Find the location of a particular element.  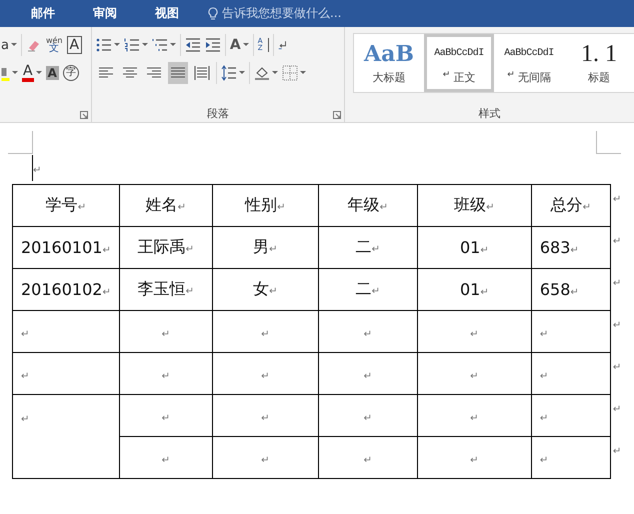

enclose-character-button: 字 is located at coordinates (70, 73).